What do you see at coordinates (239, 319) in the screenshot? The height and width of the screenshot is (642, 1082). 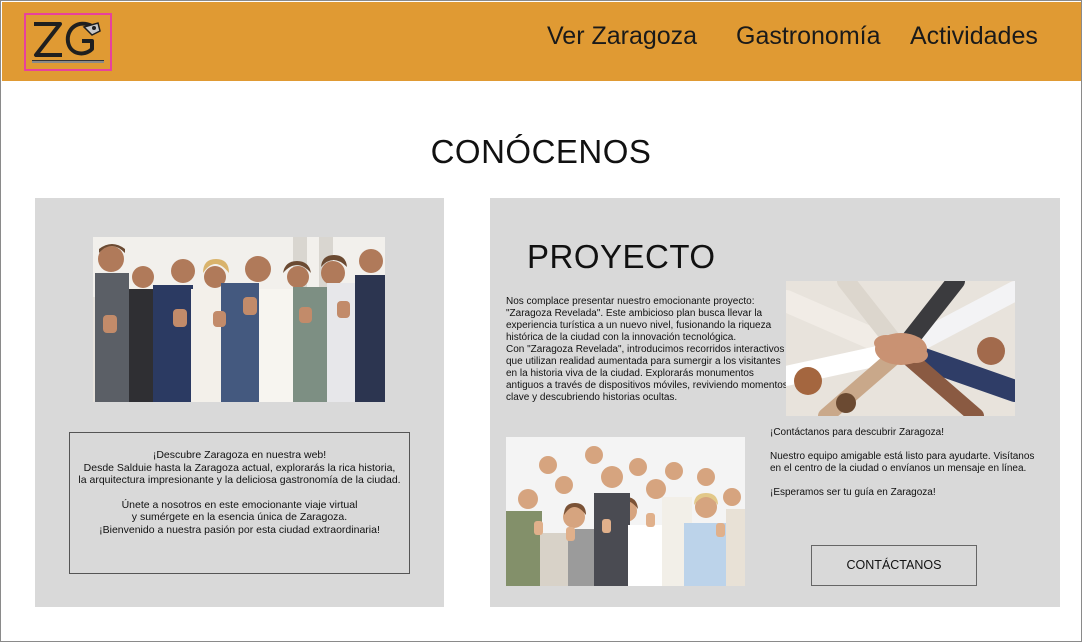 I see `team-thumbs-up-photo` at bounding box center [239, 319].